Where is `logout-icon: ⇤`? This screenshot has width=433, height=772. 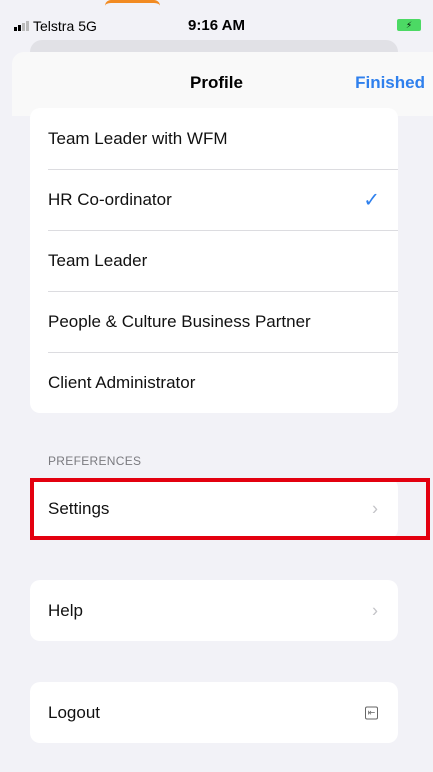
logout-icon: ⇤ is located at coordinates (371, 712).